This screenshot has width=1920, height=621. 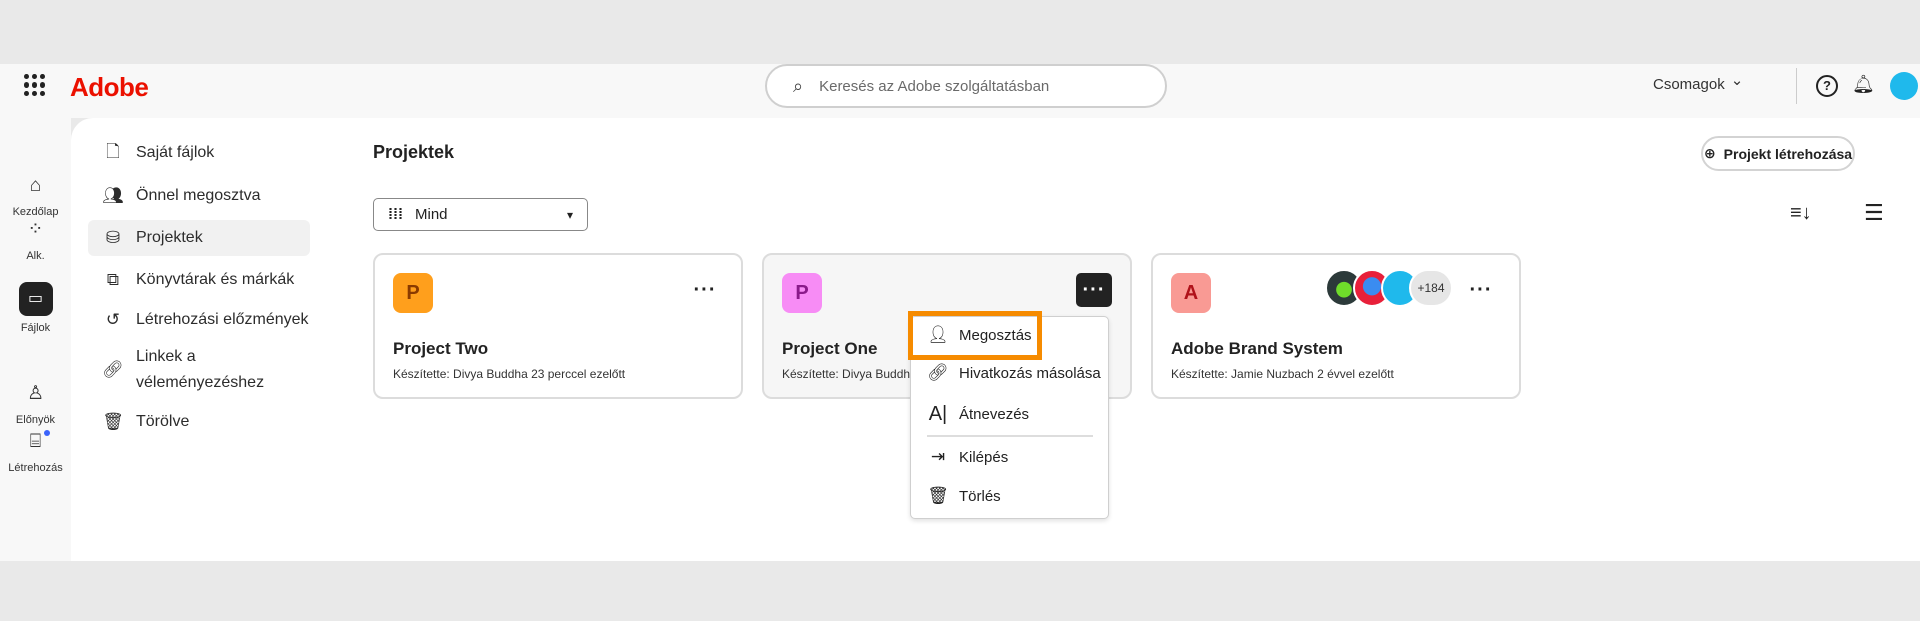 I want to click on nav-label: Önnel megosztva, so click(x=198, y=195).